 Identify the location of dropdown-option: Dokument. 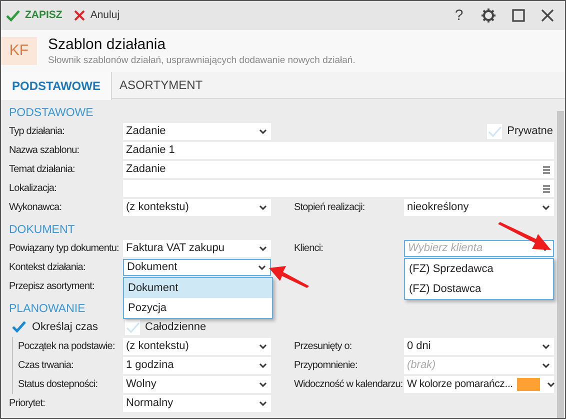
(198, 288).